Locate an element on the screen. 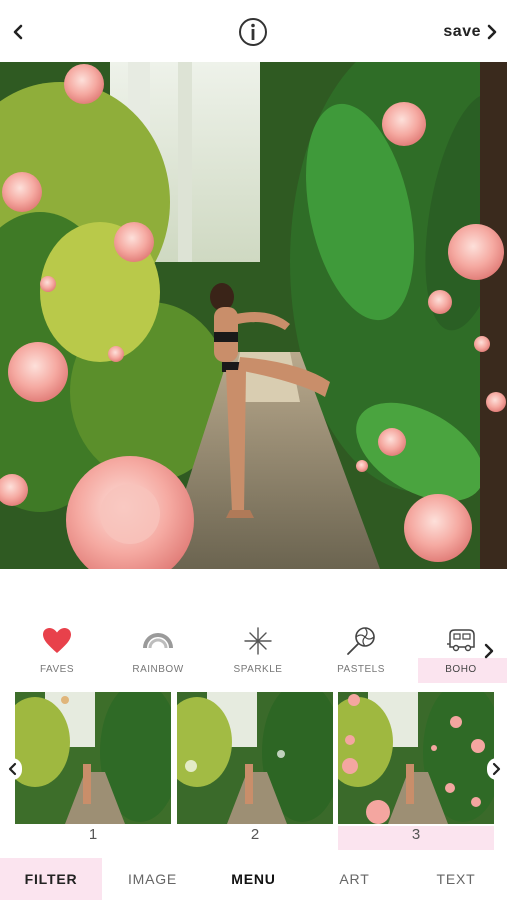 The width and height of the screenshot is (507, 900). category-pastels: PASTELS is located at coordinates (361, 653).